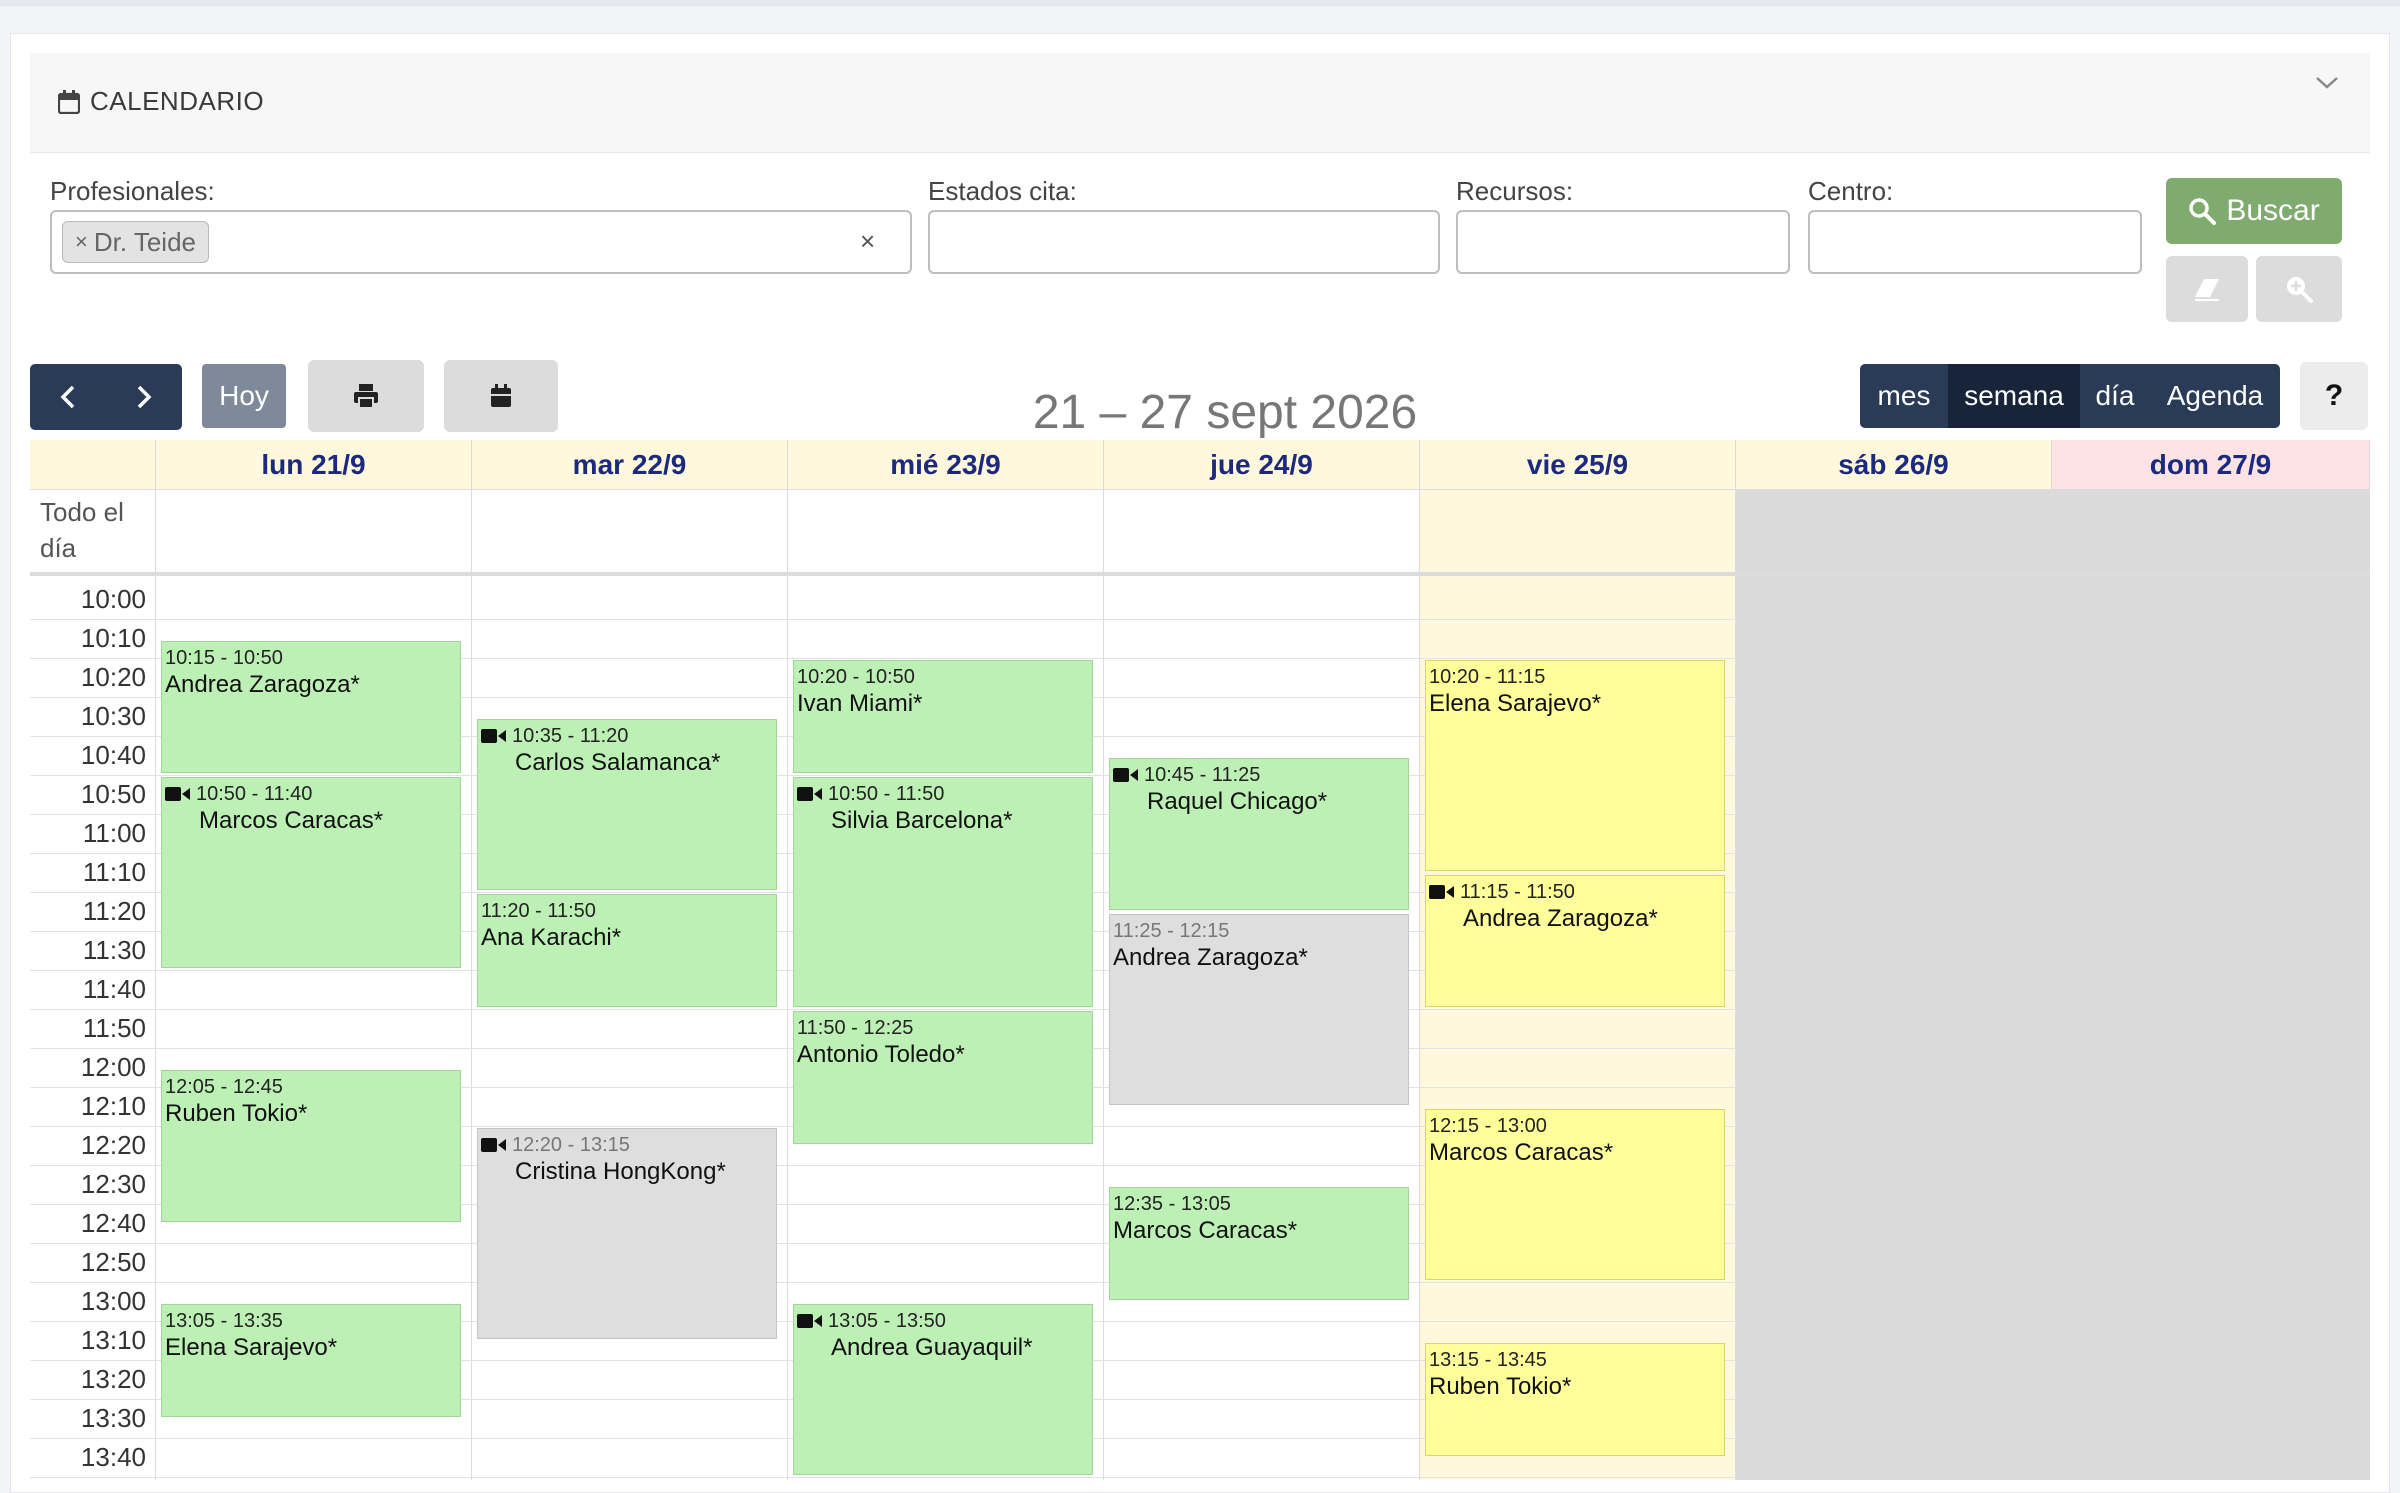 The width and height of the screenshot is (2400, 1493). I want to click on appointment-event: 11:25 - 12:15 Andrea Zaragoza*, so click(1259, 1009).